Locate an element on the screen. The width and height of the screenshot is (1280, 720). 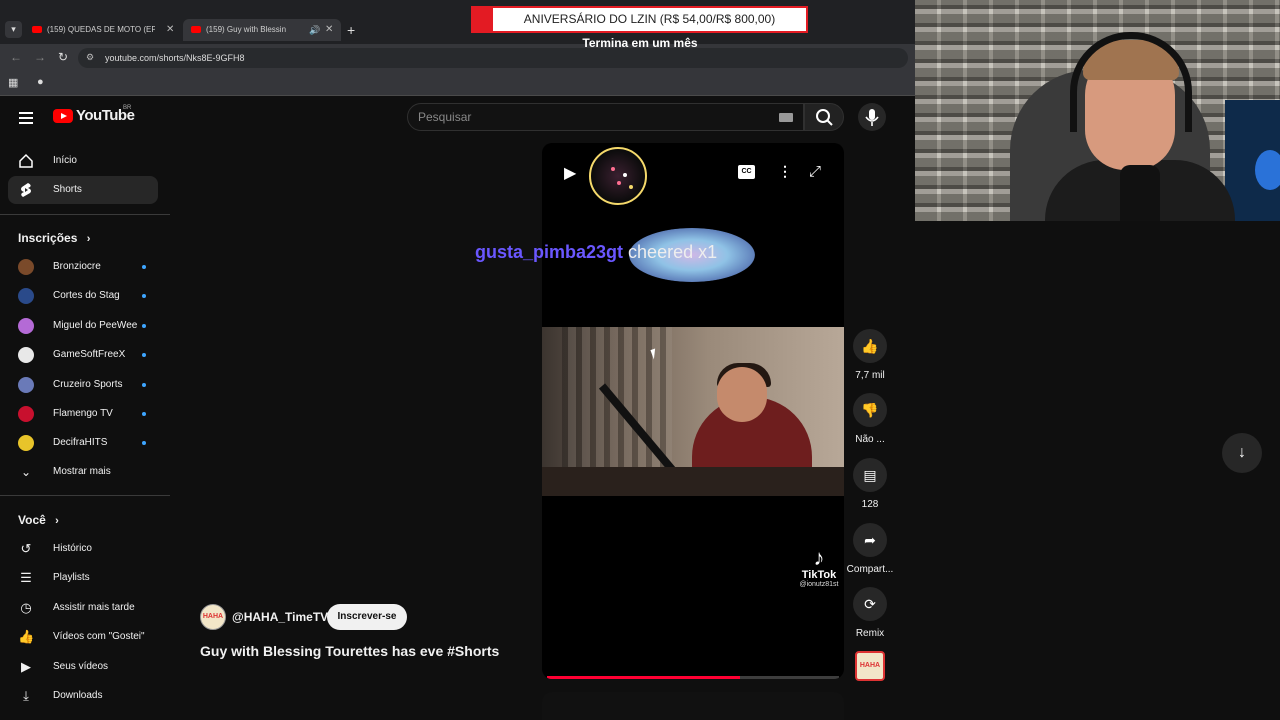
channel-name: @HAHA_TimeTV is located at coordinates (280, 617).